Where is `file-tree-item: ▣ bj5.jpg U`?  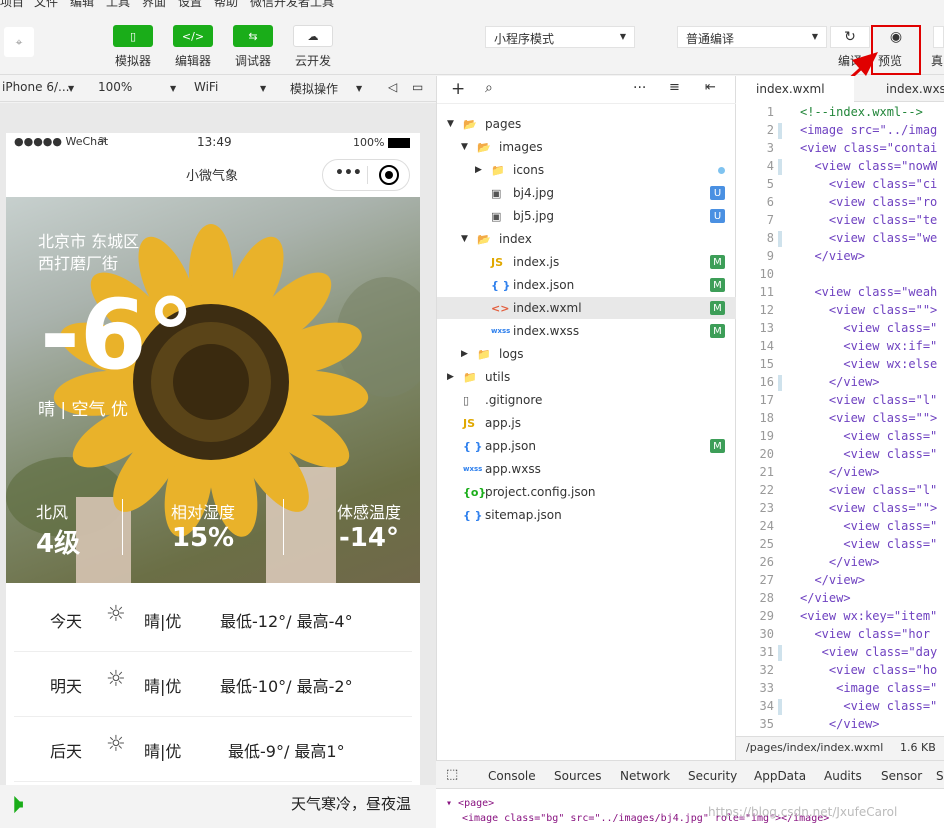 file-tree-item: ▣ bj5.jpg U is located at coordinates (587, 216).